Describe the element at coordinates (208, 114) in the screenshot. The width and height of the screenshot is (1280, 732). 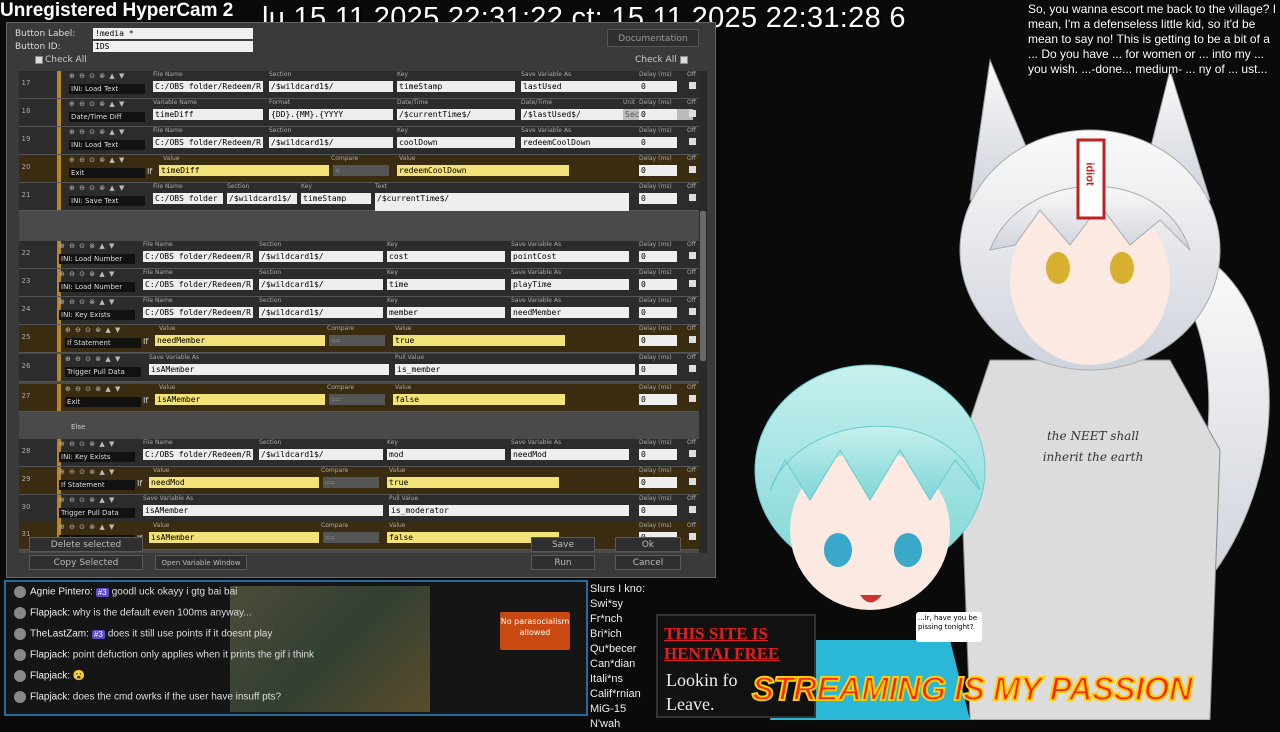
I see `field-input: timeDiff` at that location.